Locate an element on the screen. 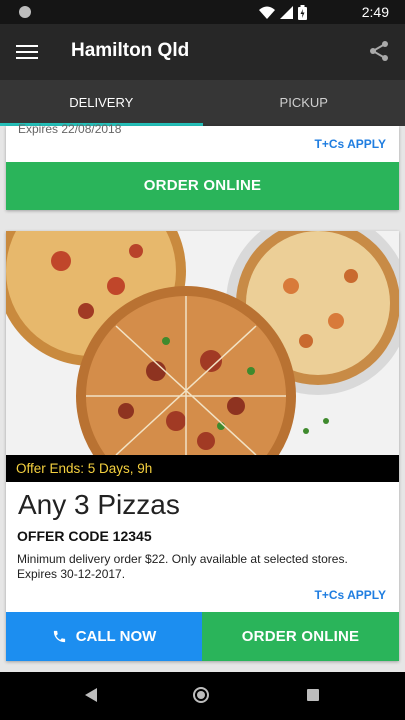 Image resolution: width=405 pixels, height=720 pixels. clock: 2:49 is located at coordinates (375, 12).